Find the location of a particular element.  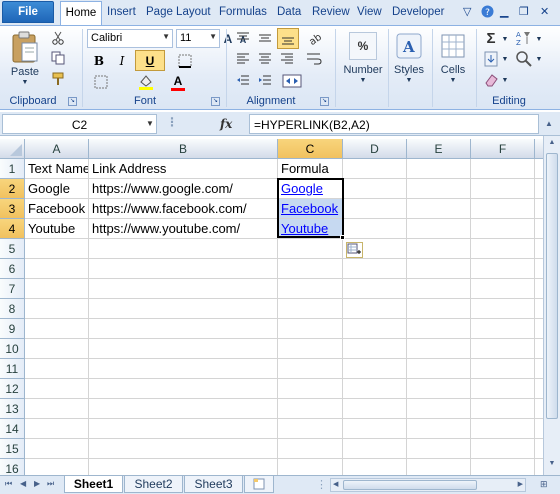

tab-developer: Developer is located at coordinates (418, 13).